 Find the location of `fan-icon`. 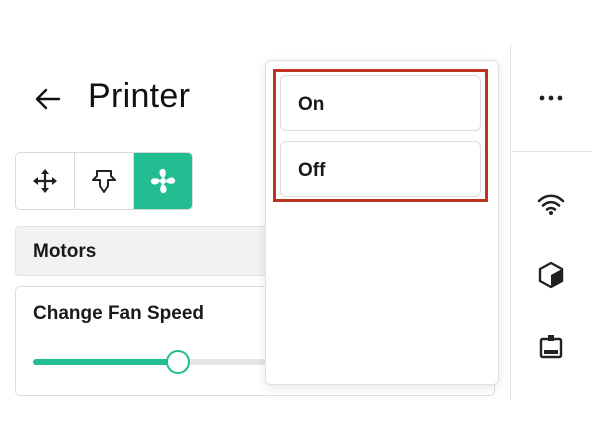

fan-icon is located at coordinates (163, 181).